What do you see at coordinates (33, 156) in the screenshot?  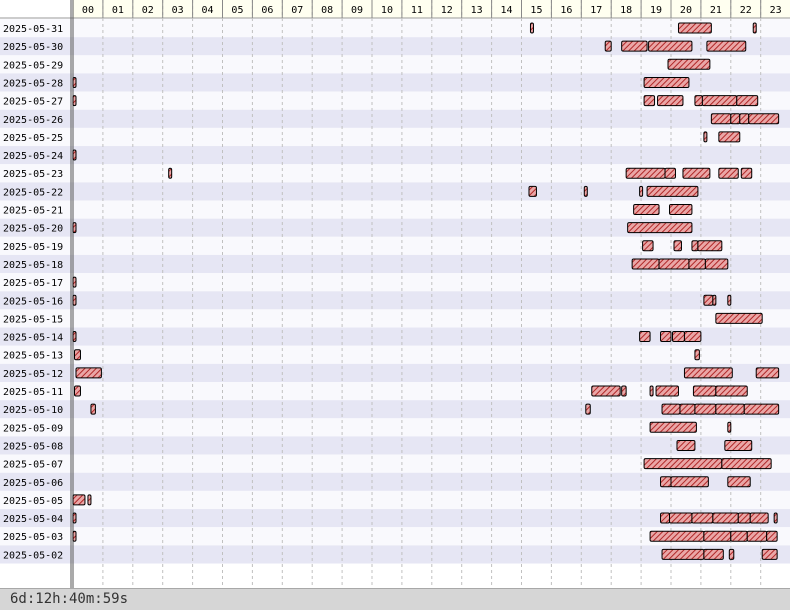 I see `date-label: 2025-05-24` at bounding box center [33, 156].